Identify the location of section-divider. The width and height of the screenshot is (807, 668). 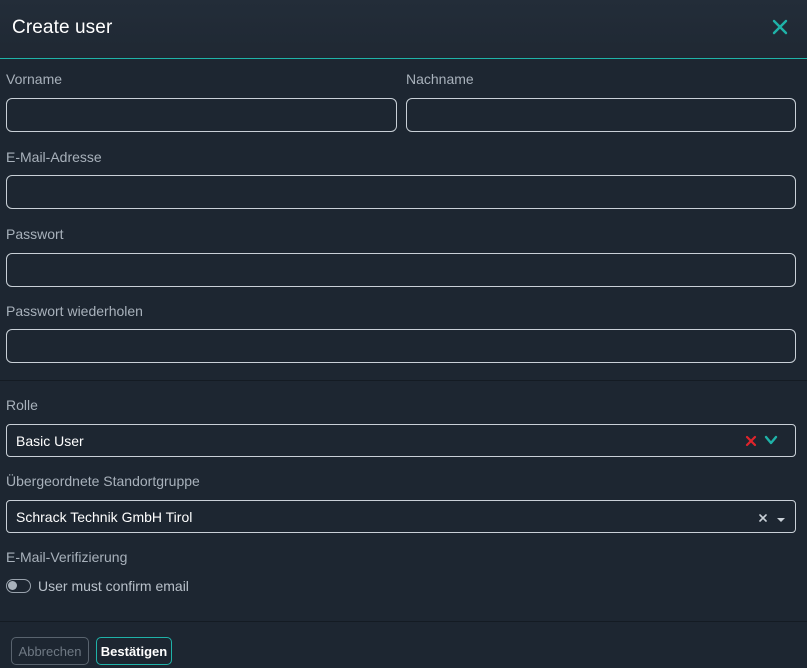
(403, 380).